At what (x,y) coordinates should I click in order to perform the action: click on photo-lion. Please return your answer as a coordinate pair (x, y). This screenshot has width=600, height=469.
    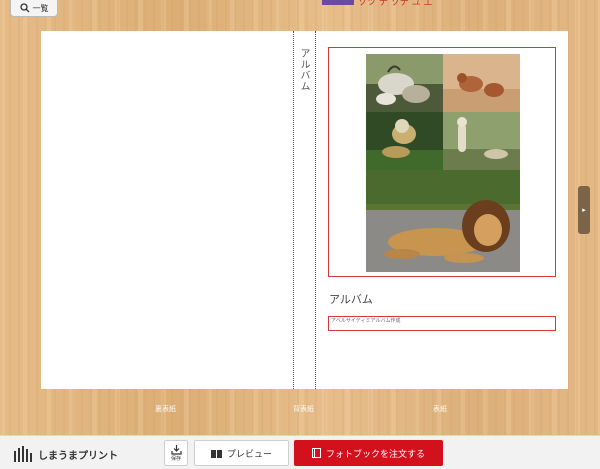
    Looking at the image, I should click on (443, 221).